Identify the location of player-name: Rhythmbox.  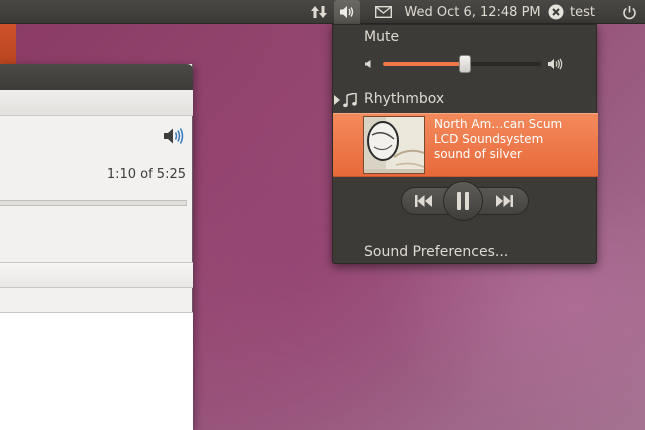
(404, 99).